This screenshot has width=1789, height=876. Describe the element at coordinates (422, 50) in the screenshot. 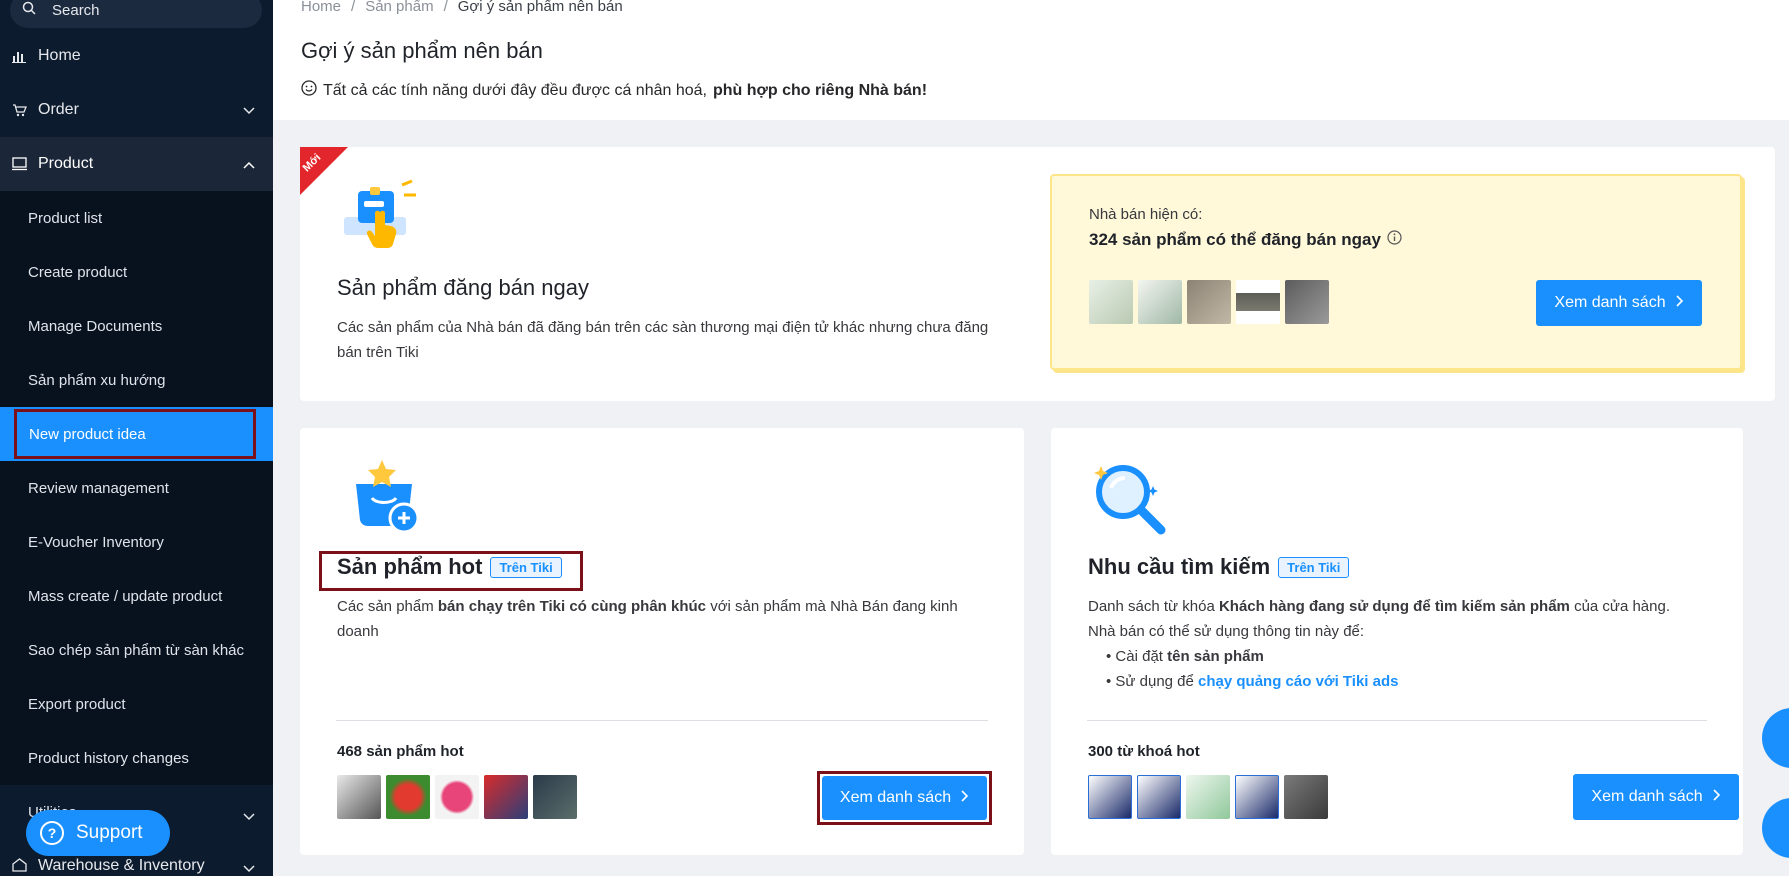

I see `page-title: Gợi ý sản phẩm nên bán` at that location.